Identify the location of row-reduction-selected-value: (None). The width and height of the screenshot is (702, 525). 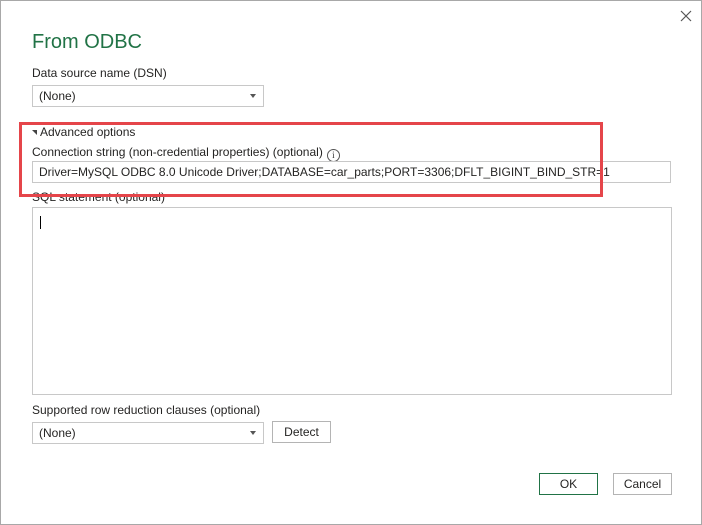
(57, 433).